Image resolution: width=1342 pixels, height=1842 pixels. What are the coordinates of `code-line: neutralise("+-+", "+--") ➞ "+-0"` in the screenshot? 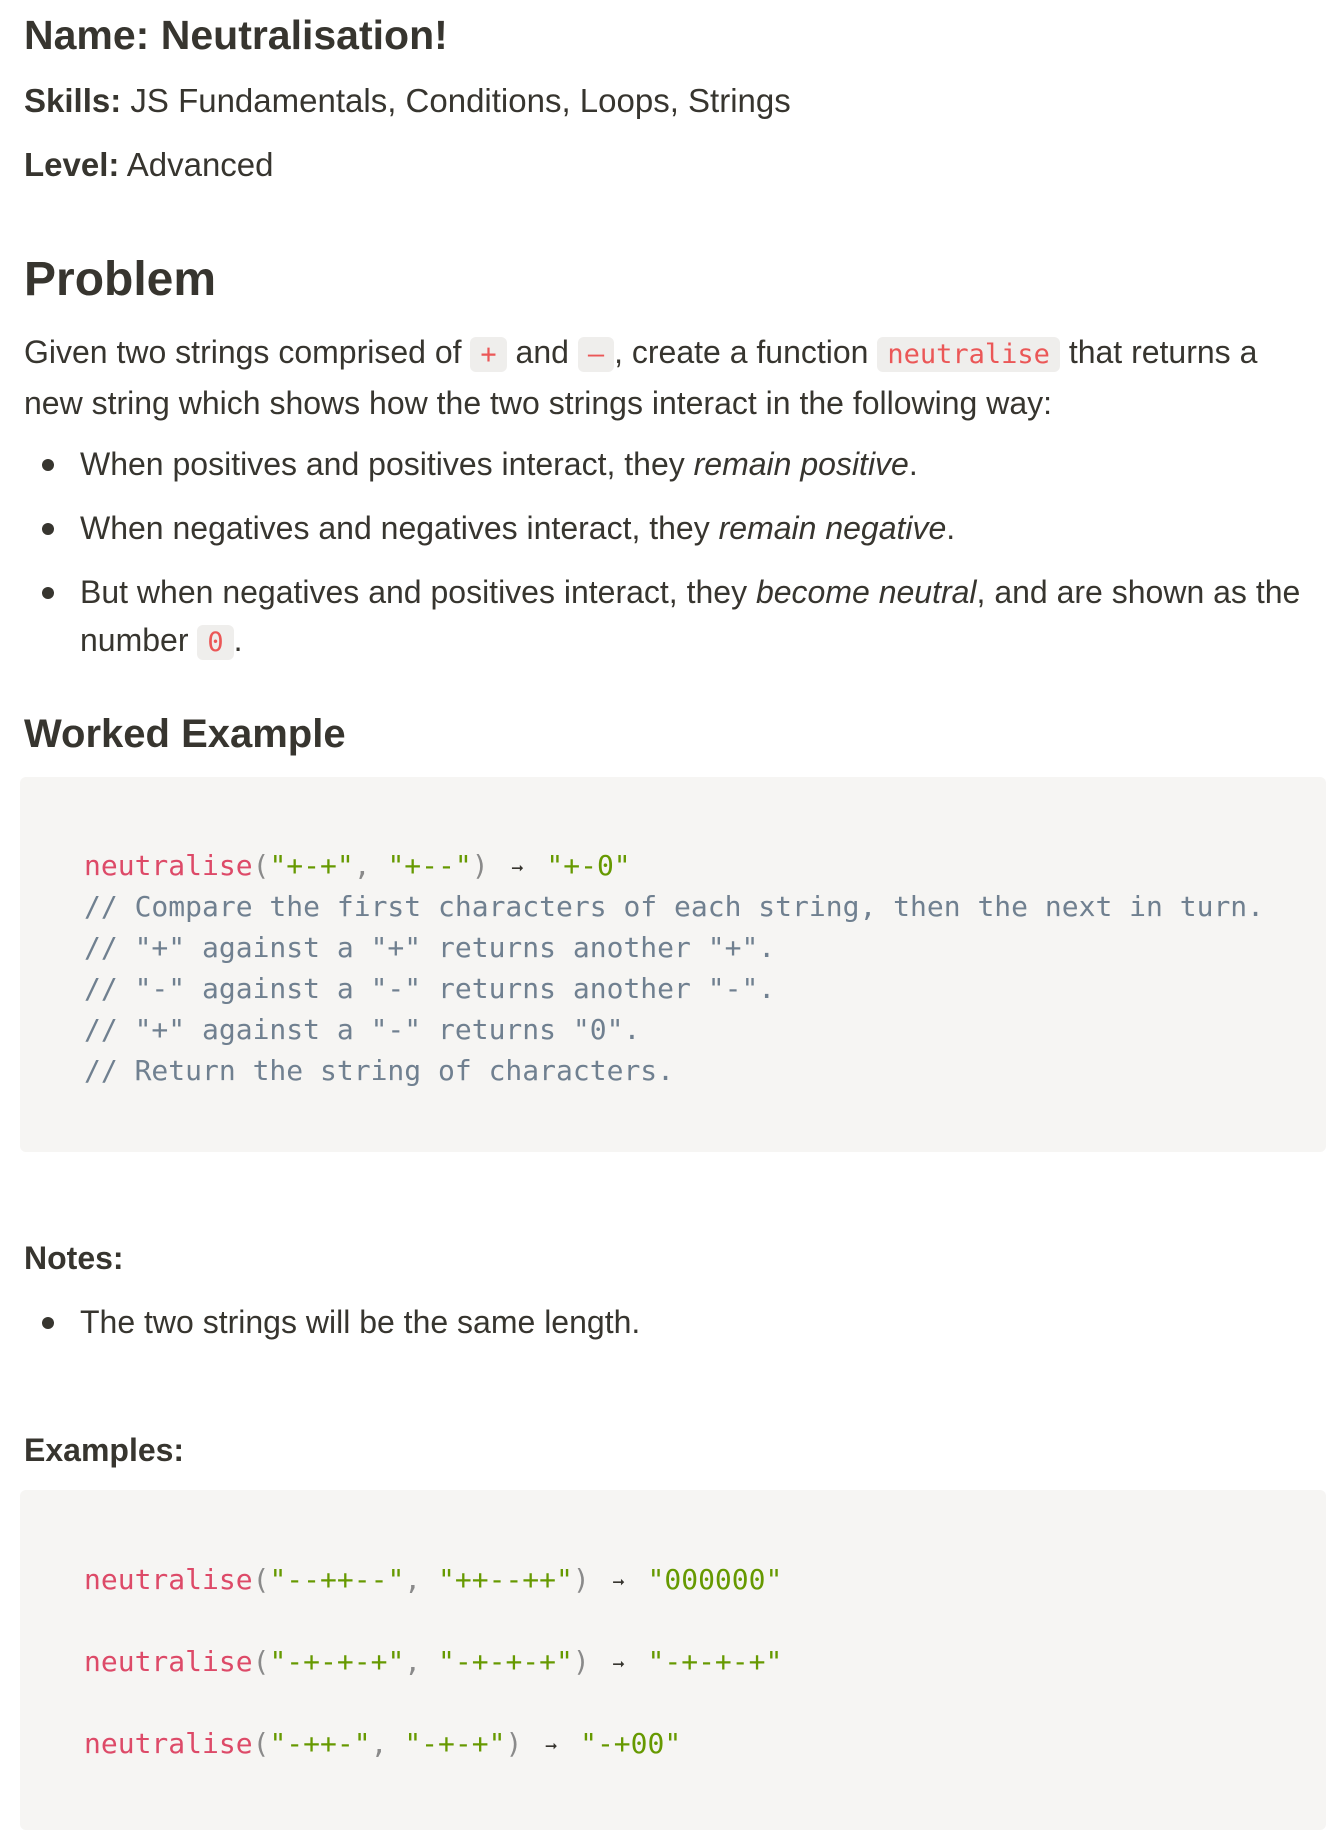 It's located at (357, 865).